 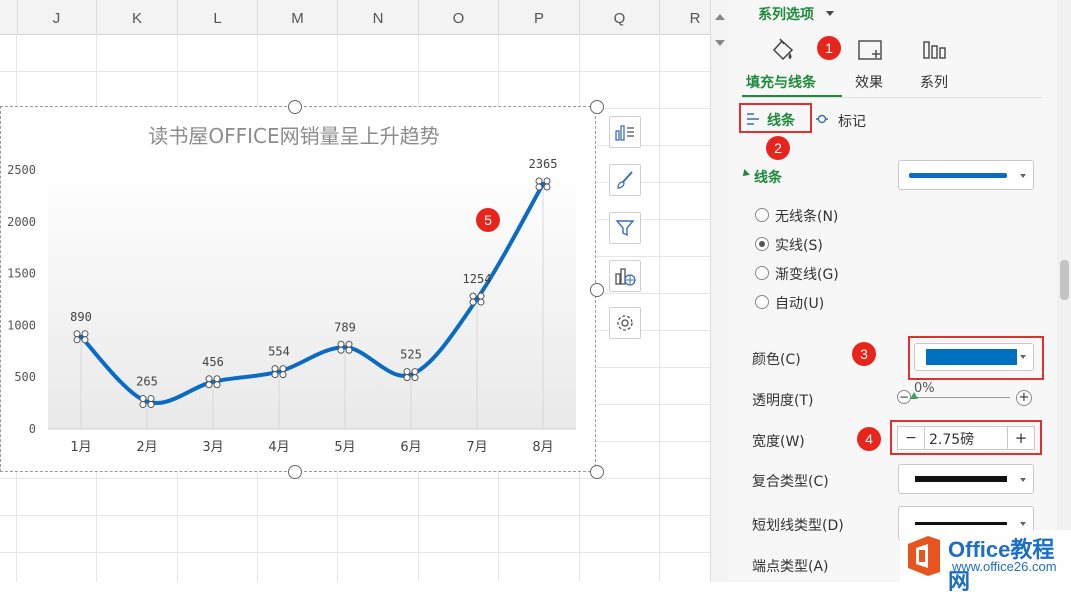 I want to click on resize-handle-bottom, so click(x=295, y=472).